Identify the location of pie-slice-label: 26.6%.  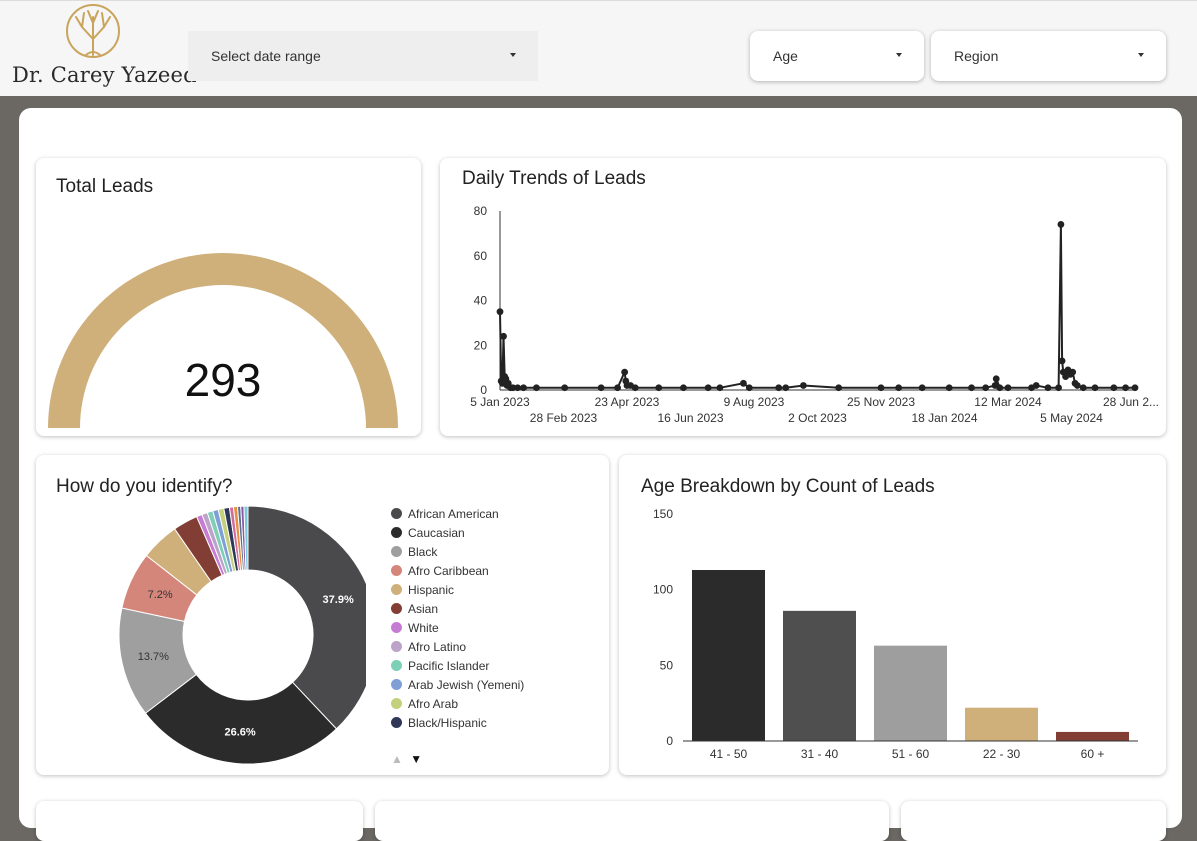
(239, 733).